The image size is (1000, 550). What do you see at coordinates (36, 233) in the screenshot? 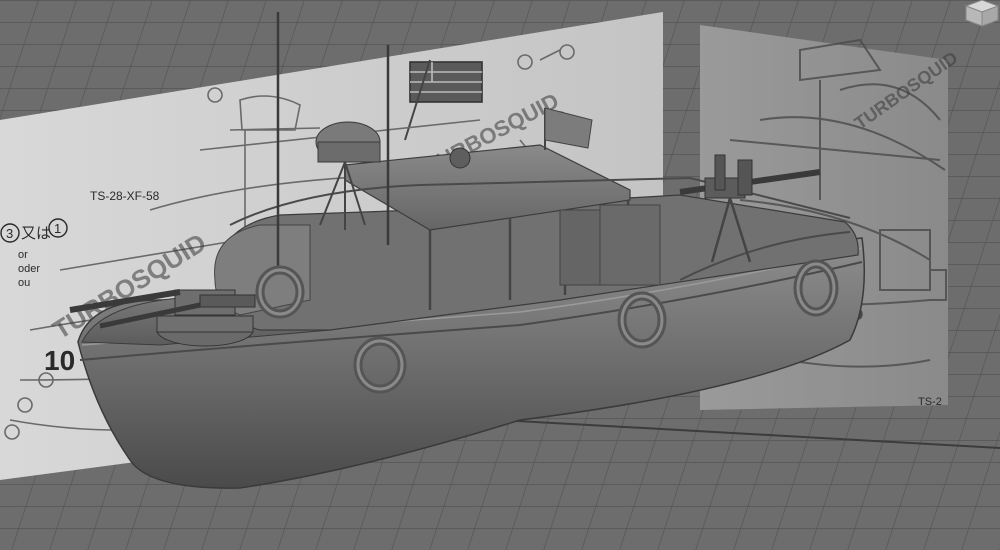
I see `front-kanji-text: 又は` at bounding box center [36, 233].